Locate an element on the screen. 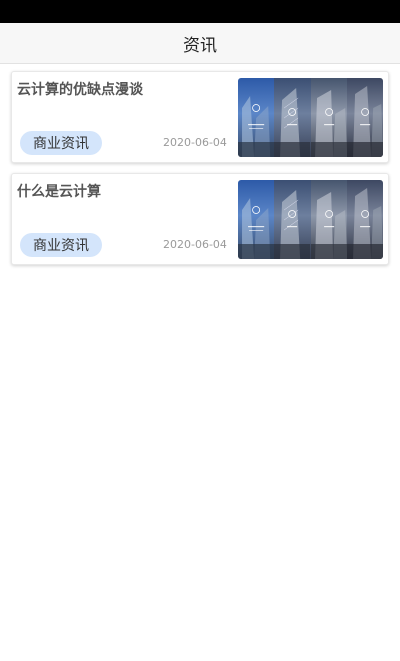 Image resolution: width=400 pixels, height=661 pixels. news-card: 云计算的优缺点漫谈 商业资讯 2020-06-04 is located at coordinates (200, 117).